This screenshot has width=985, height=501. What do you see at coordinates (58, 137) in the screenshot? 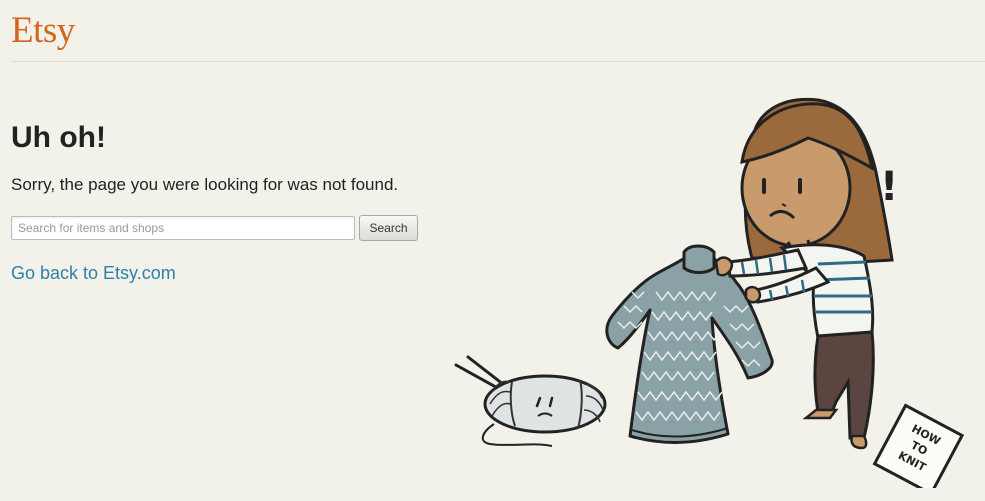
I see `page-title: Uh oh!` at bounding box center [58, 137].